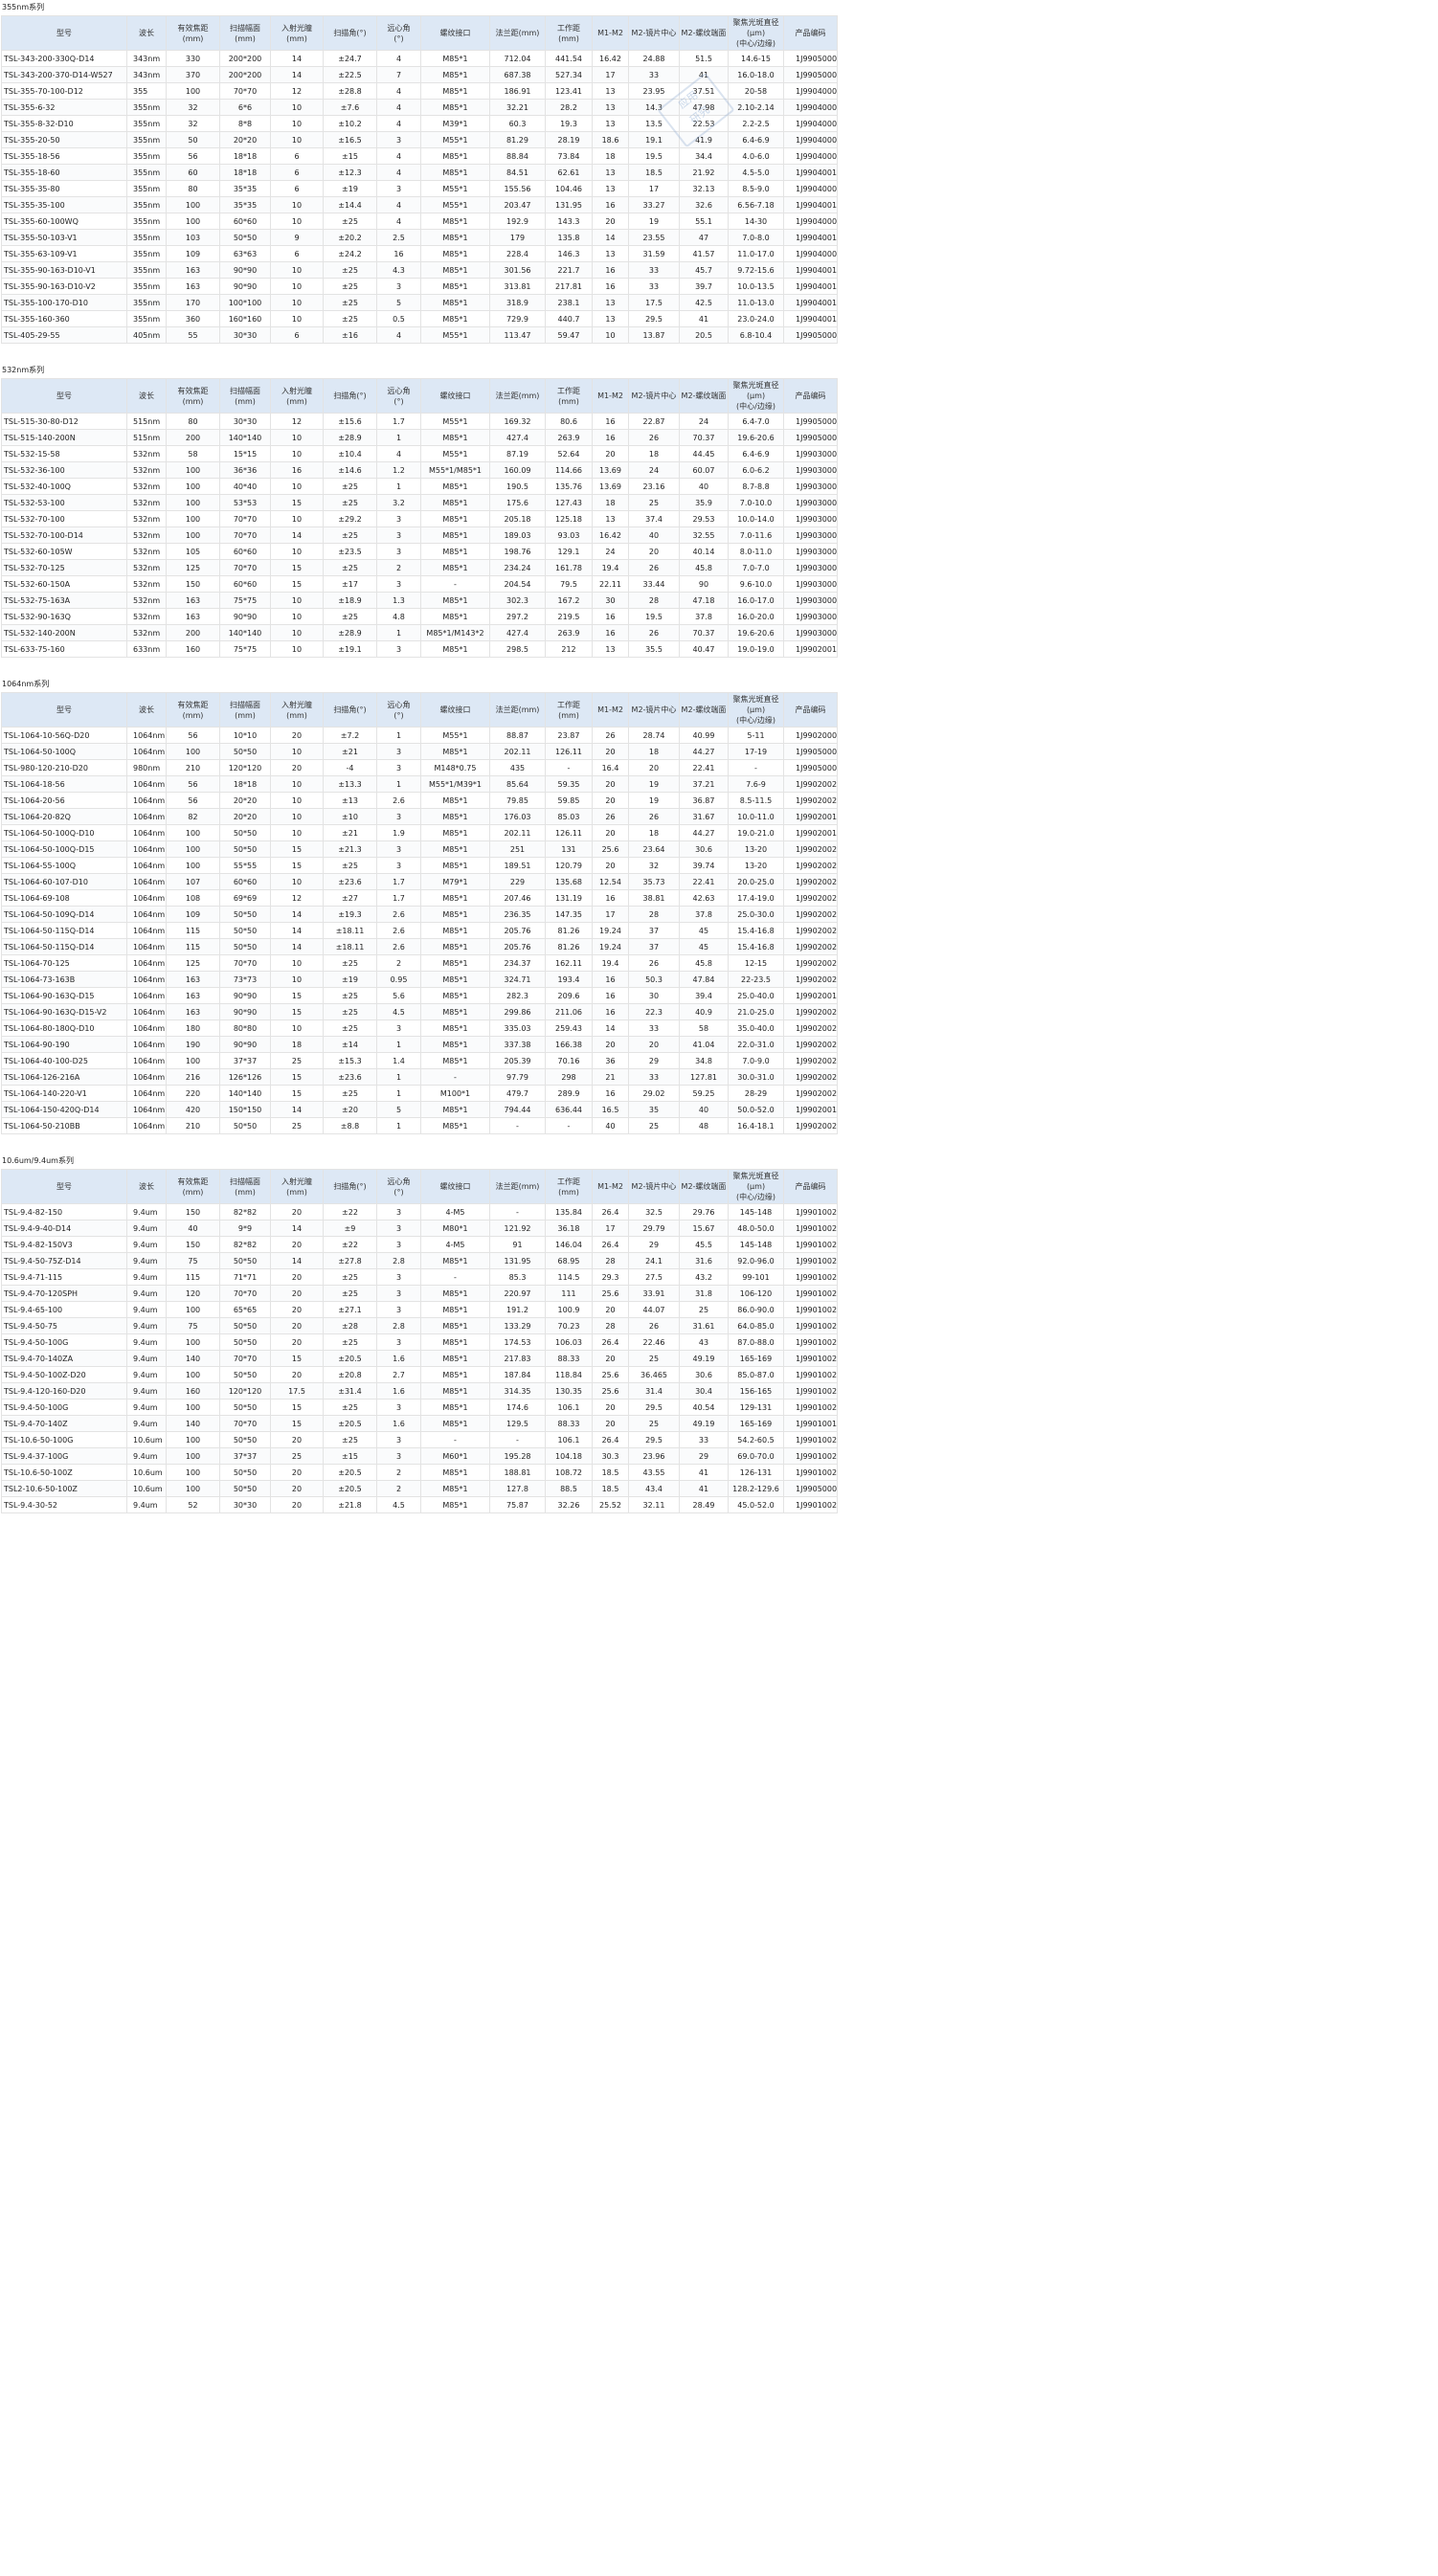  What do you see at coordinates (193, 270) in the screenshot?
I see `table-cell: 163` at bounding box center [193, 270].